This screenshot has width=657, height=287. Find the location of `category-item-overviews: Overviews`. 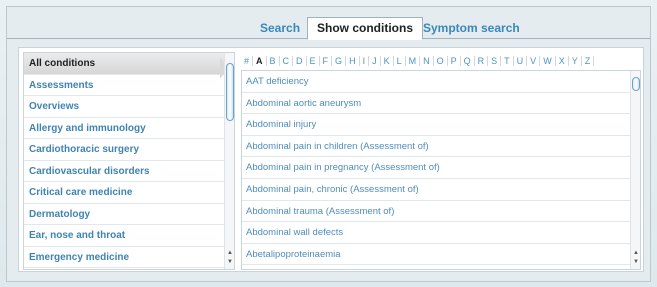

category-item-overviews: Overviews is located at coordinates (129, 107).